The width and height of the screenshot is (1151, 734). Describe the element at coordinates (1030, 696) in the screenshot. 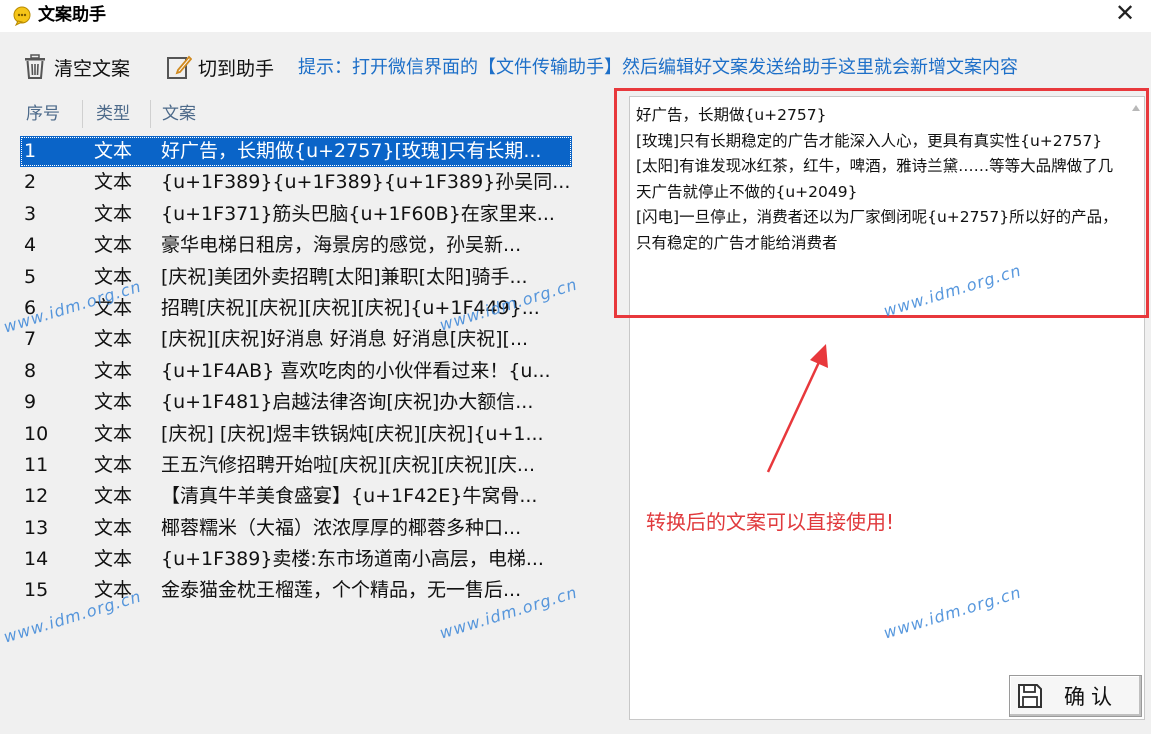

I see `floppy-disk-icon` at that location.